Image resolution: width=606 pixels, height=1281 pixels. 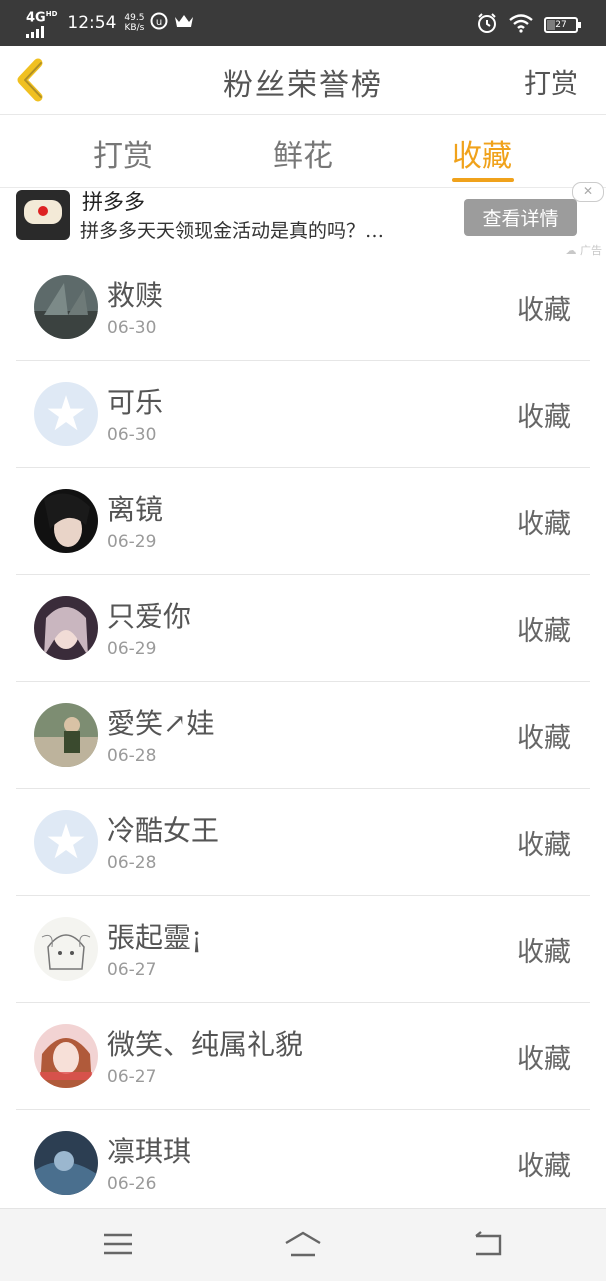 I want to click on back-icon, so click(x=488, y=1243).